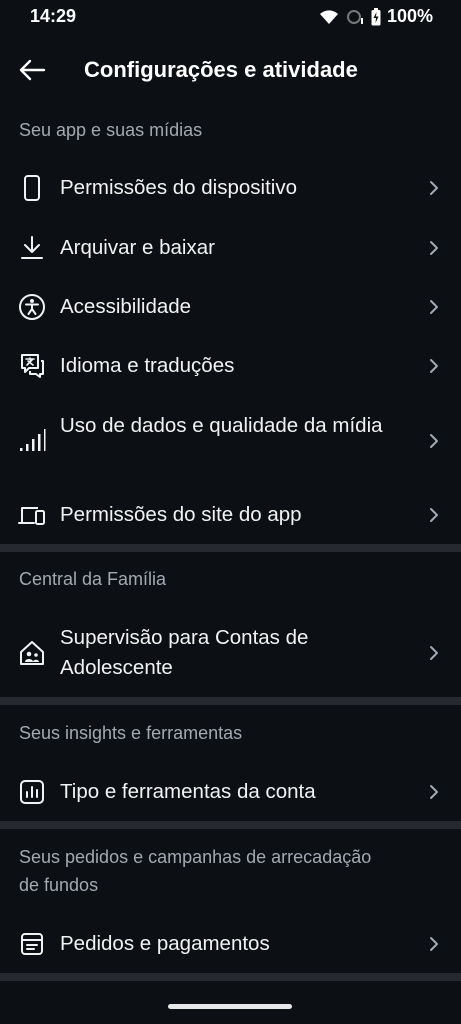 The height and width of the screenshot is (1024, 461). Describe the element at coordinates (32, 944) in the screenshot. I see `receipt-icon` at that location.